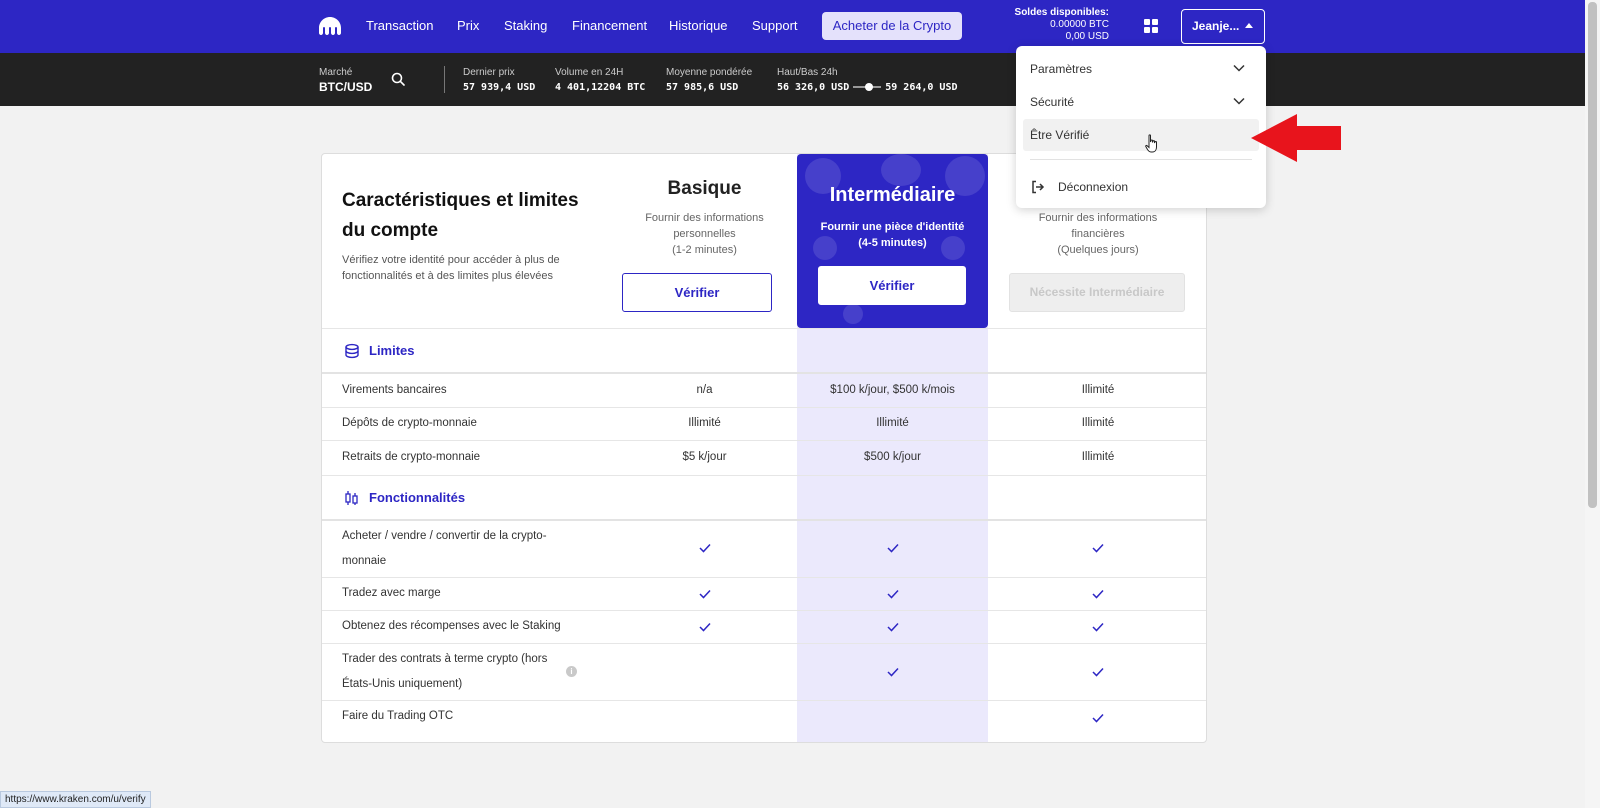 The height and width of the screenshot is (808, 1600). What do you see at coordinates (764, 351) in the screenshot?
I see `section-limits: Limites` at bounding box center [764, 351].